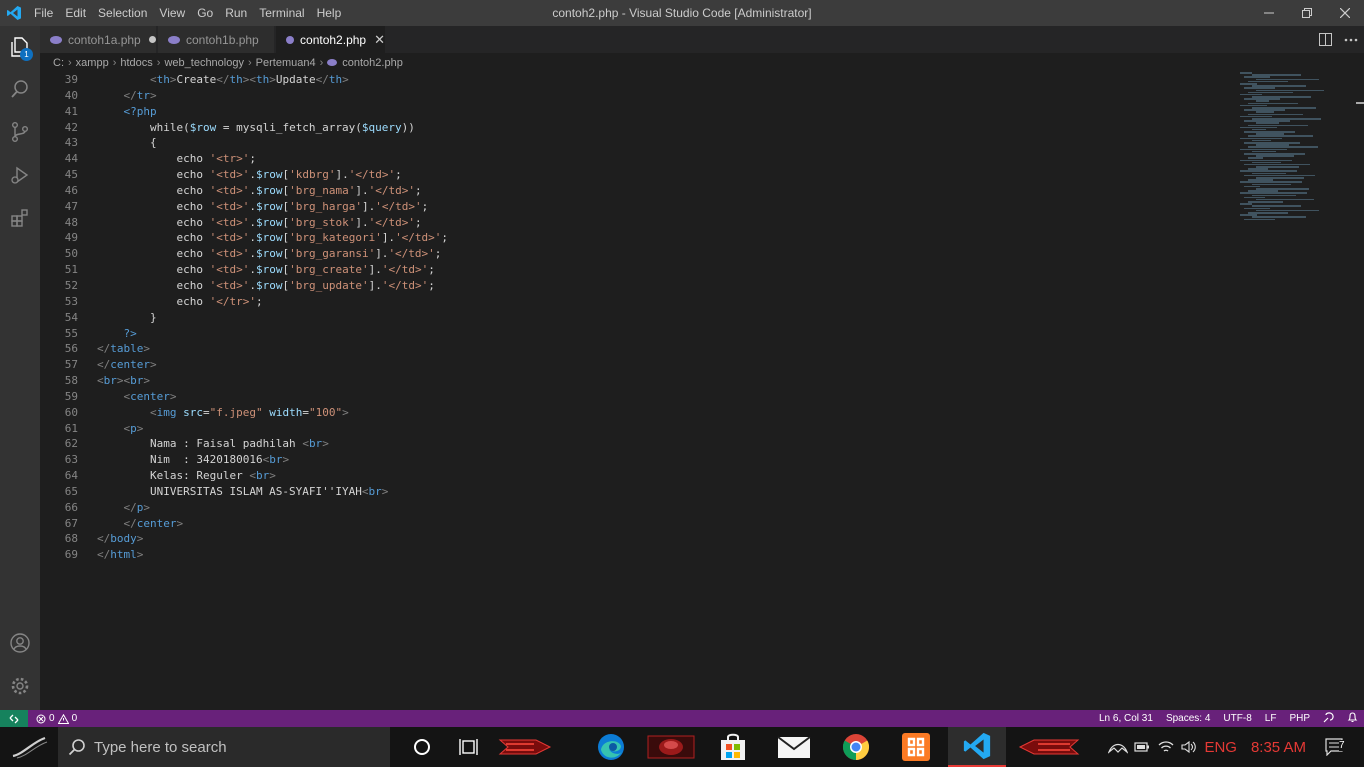 The image size is (1364, 767). Describe the element at coordinates (1269, 13) in the screenshot. I see `minimize-button` at that location.